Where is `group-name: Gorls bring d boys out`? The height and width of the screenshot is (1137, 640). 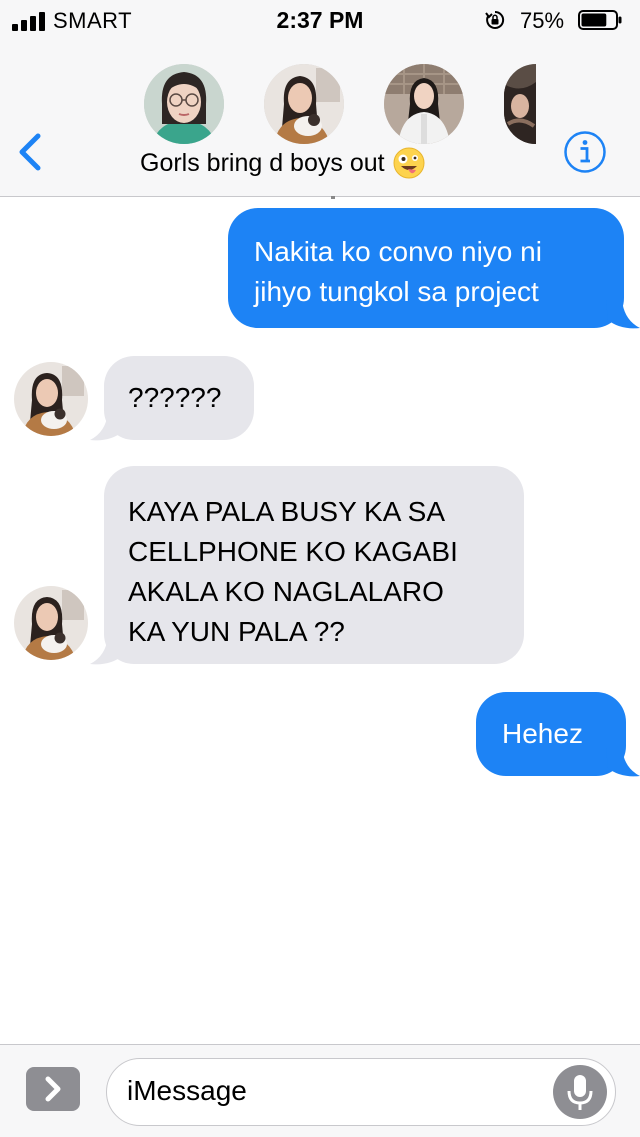 group-name: Gorls bring d boys out is located at coordinates (282, 163).